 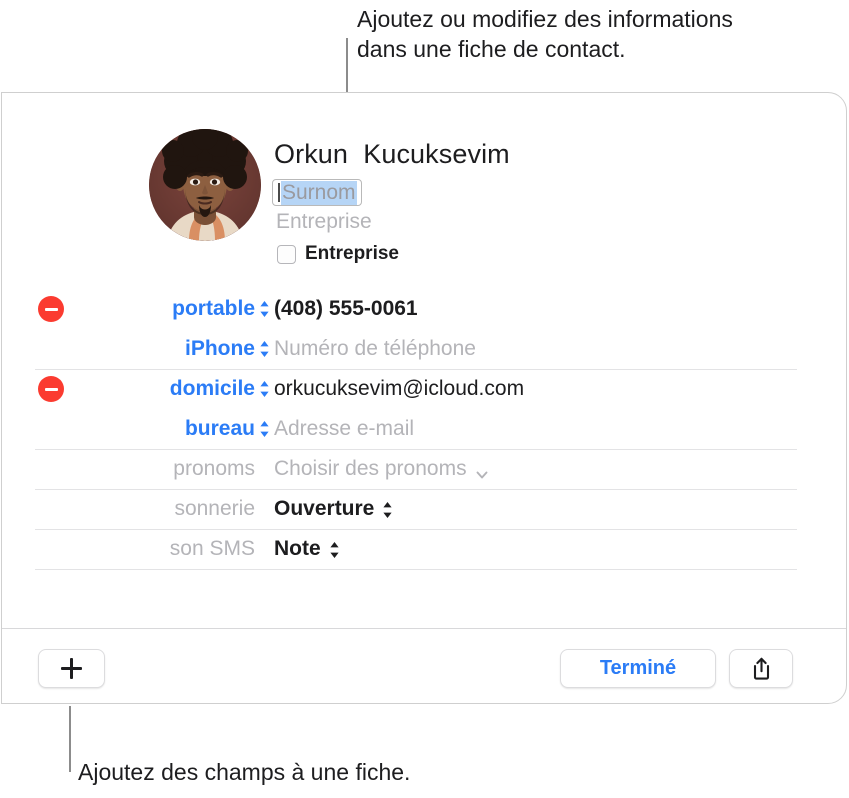 What do you see at coordinates (220, 429) in the screenshot?
I see `field-label: bureau` at bounding box center [220, 429].